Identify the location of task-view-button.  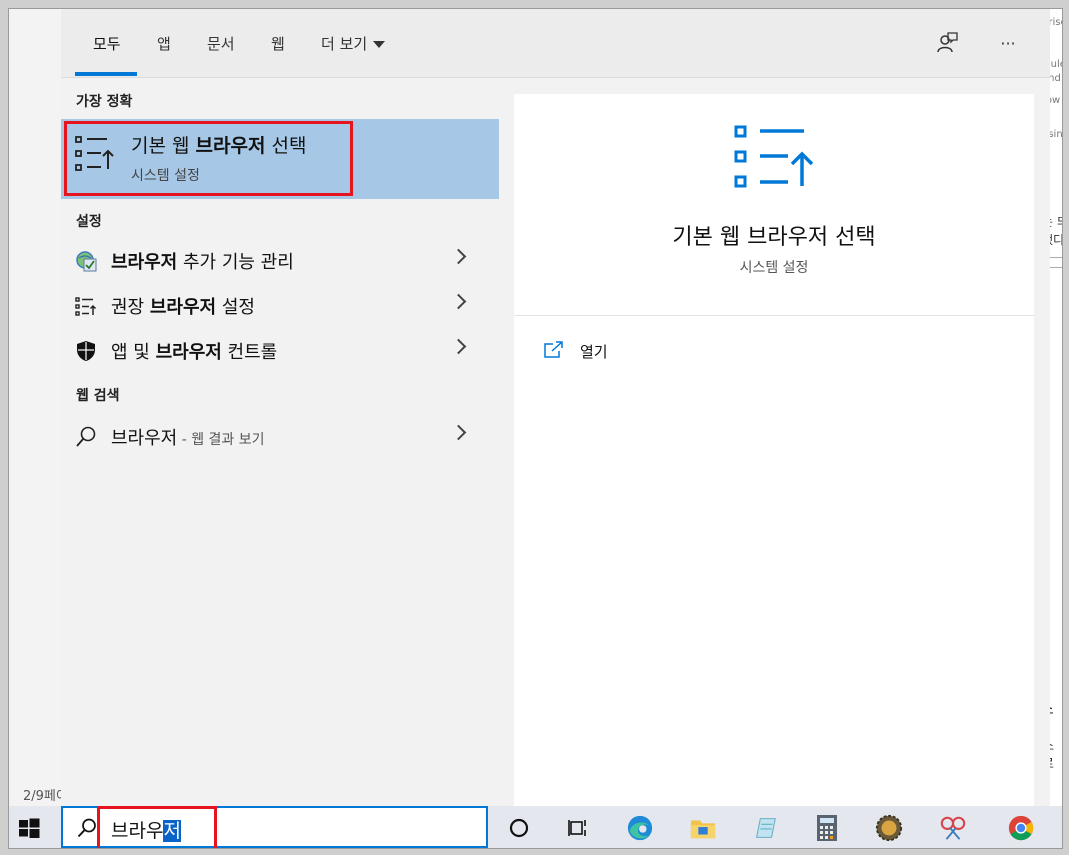
(578, 828).